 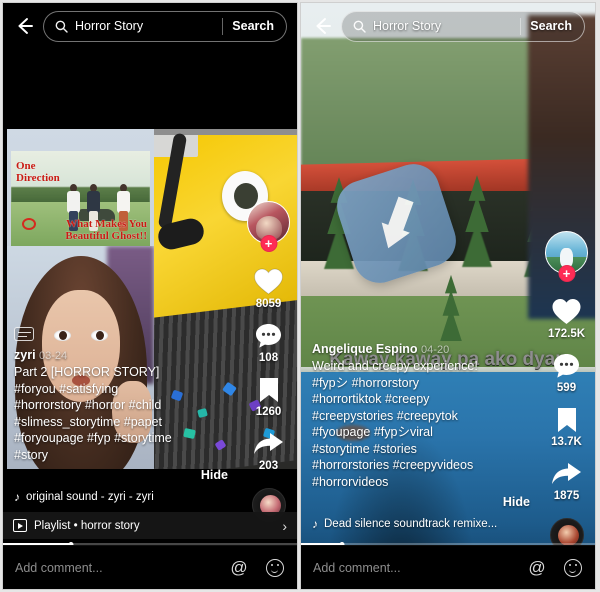 What do you see at coordinates (53, 356) in the screenshot?
I see `post-date: 03-24` at bounding box center [53, 356].